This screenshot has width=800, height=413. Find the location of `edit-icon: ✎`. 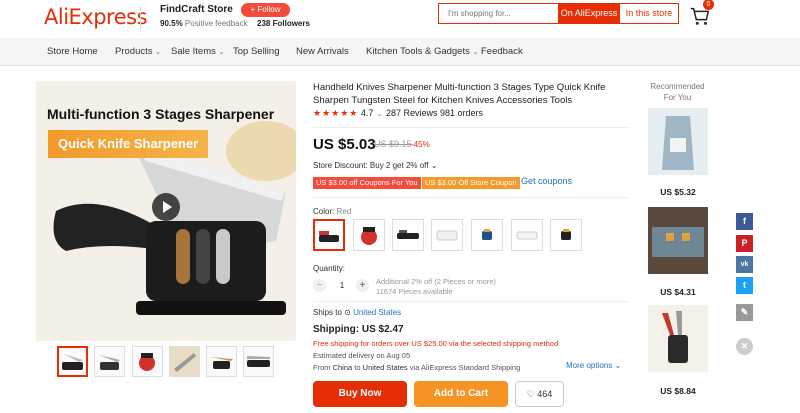

edit-icon: ✎ is located at coordinates (744, 312).